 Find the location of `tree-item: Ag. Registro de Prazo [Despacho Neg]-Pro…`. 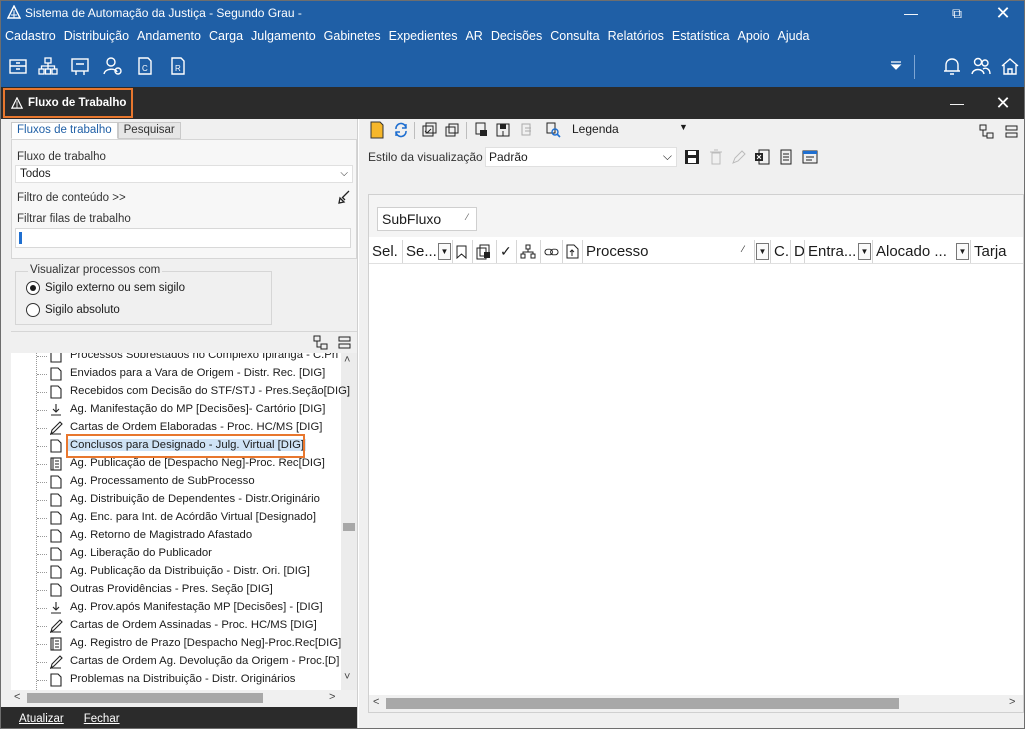

tree-item: Ag. Registro de Prazo [Despacho Neg]-Pro… is located at coordinates (176, 644).